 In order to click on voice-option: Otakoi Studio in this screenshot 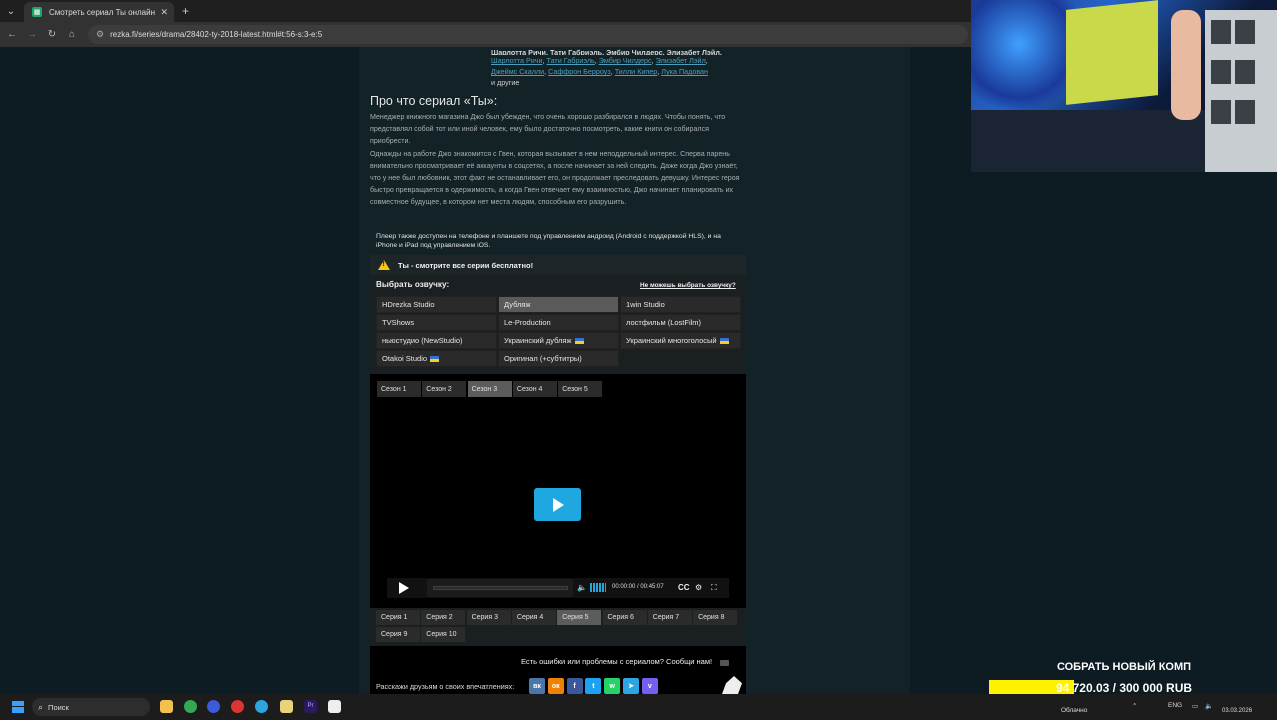, I will do `click(436, 358)`.